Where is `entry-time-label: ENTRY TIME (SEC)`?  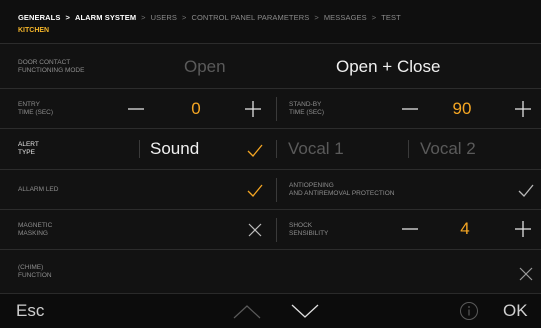 entry-time-label: ENTRY TIME (SEC) is located at coordinates (35, 109).